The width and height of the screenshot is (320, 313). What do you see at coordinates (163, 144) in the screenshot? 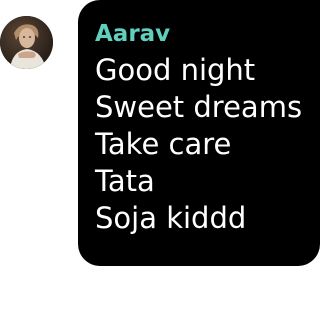
I see `message-line: Take care` at bounding box center [163, 144].